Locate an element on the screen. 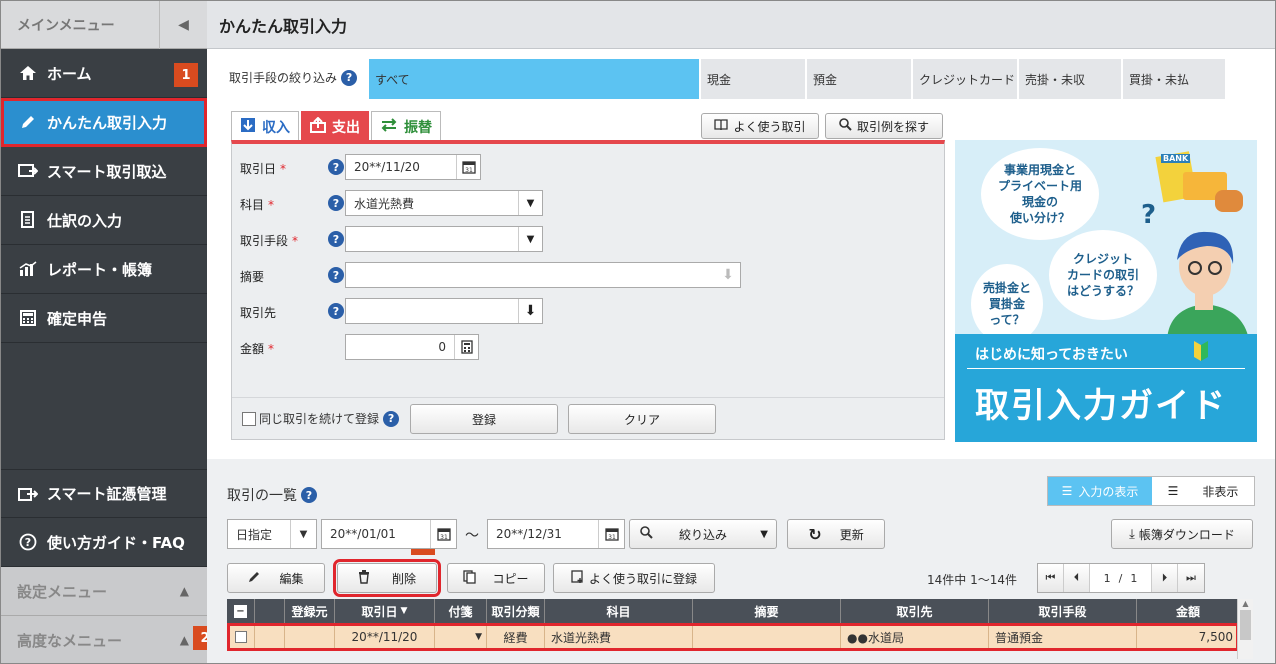  column-header-category: 取引分類 is located at coordinates (516, 611).